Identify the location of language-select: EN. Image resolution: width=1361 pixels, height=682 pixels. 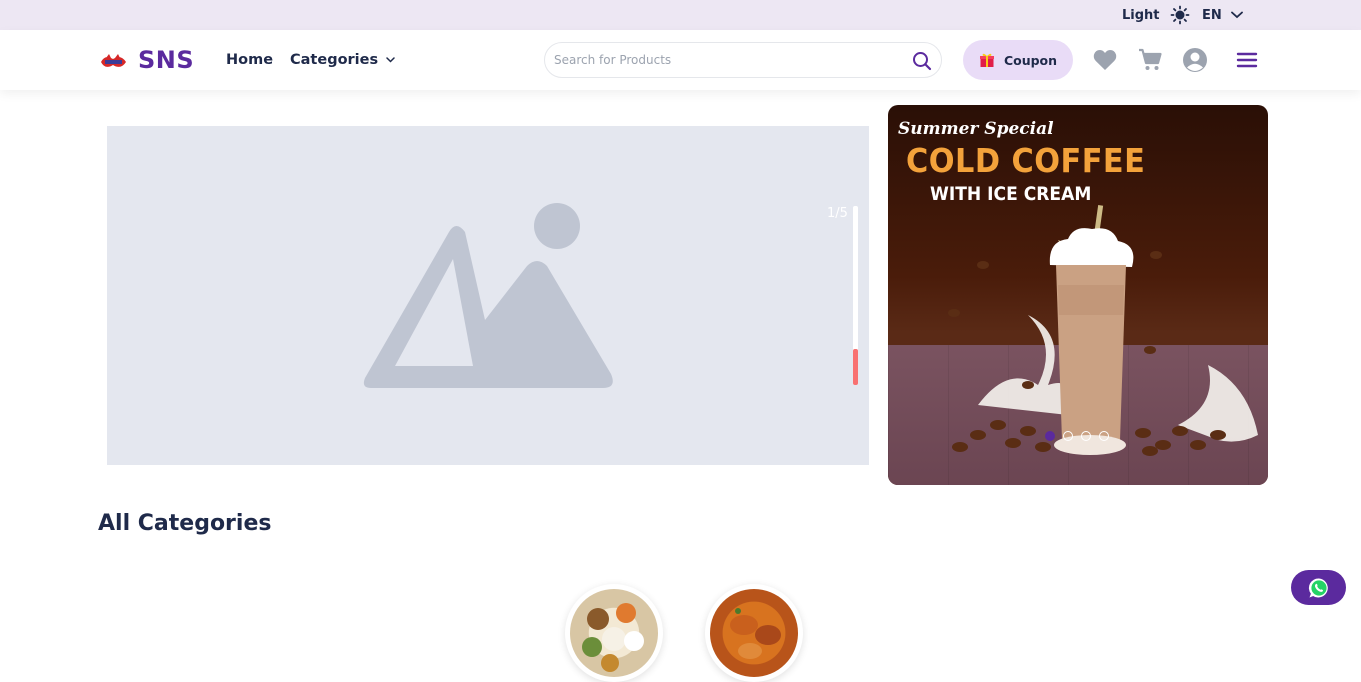
(1222, 15).